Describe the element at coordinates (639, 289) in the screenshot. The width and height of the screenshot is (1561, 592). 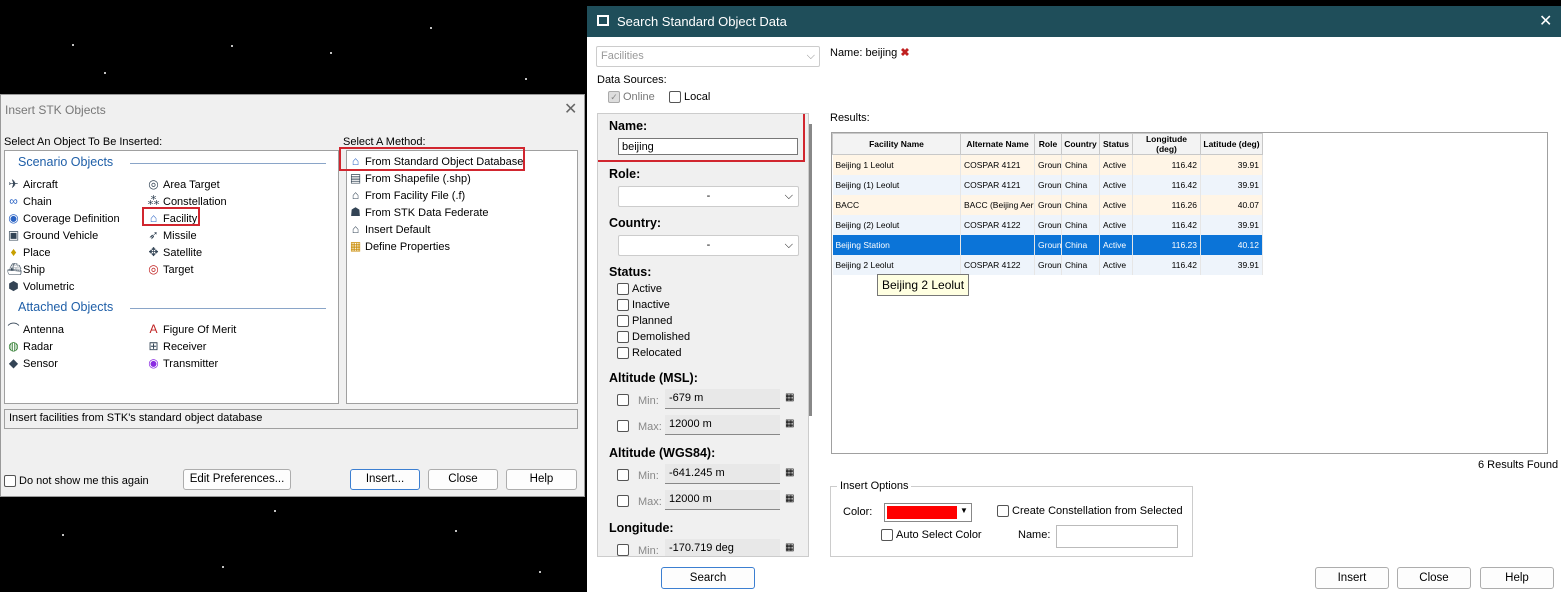
I see `status-active-checkbox: Active` at that location.